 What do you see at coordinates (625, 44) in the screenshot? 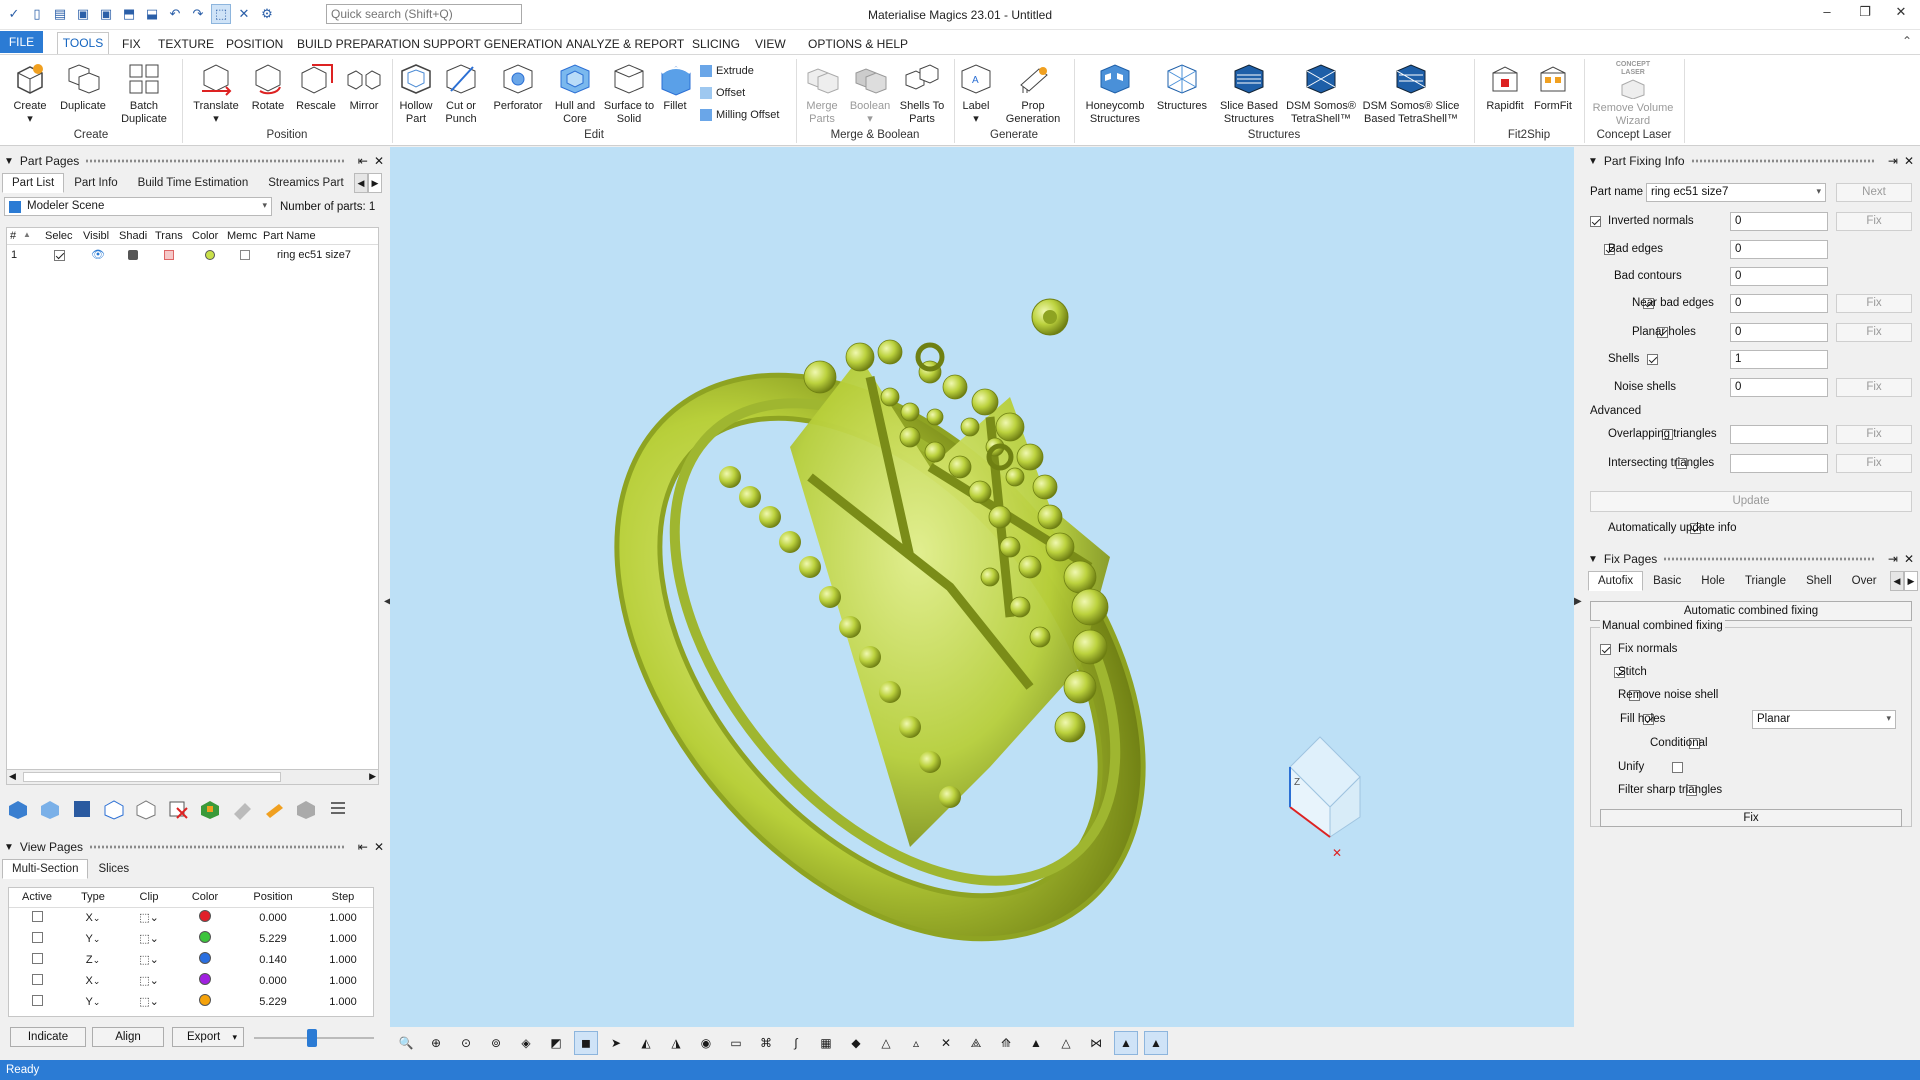
I see `menu-analyze-report: ANALYZE & REPORT` at bounding box center [625, 44].